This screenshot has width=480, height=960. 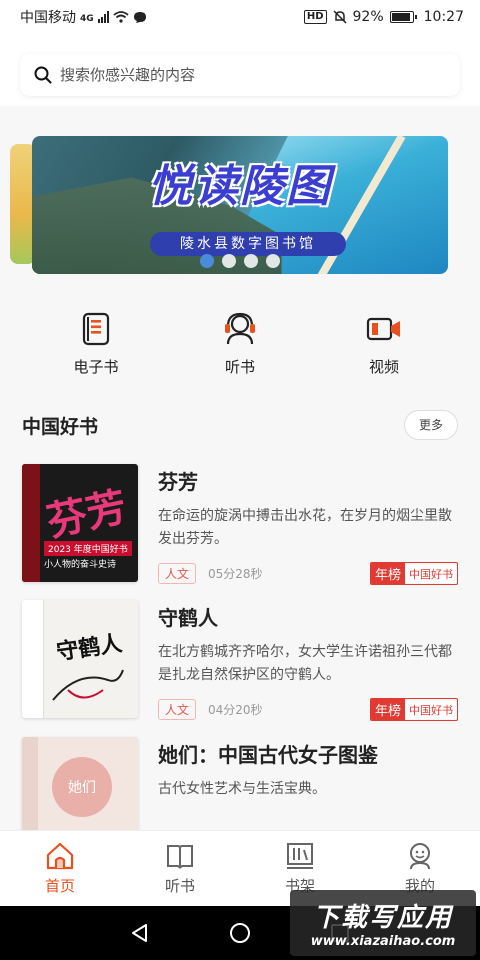 What do you see at coordinates (443, 17) in the screenshot?
I see `clock: 10:27` at bounding box center [443, 17].